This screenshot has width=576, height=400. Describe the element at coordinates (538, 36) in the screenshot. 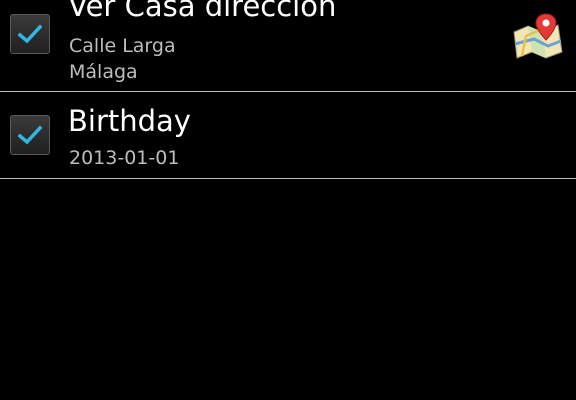

I see `map-icon` at that location.